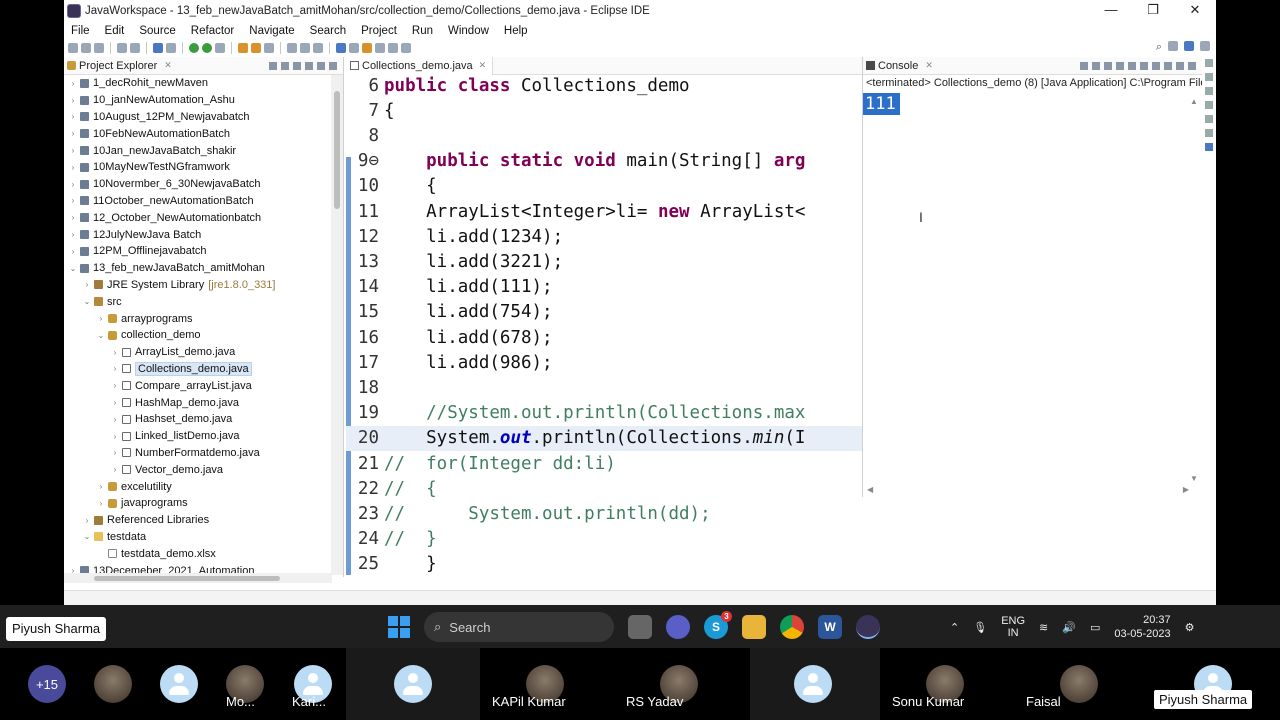 The height and width of the screenshot is (720, 1280). Describe the element at coordinates (604, 86) in the screenshot. I see `code-line: 6 public class Collections_demo` at that location.